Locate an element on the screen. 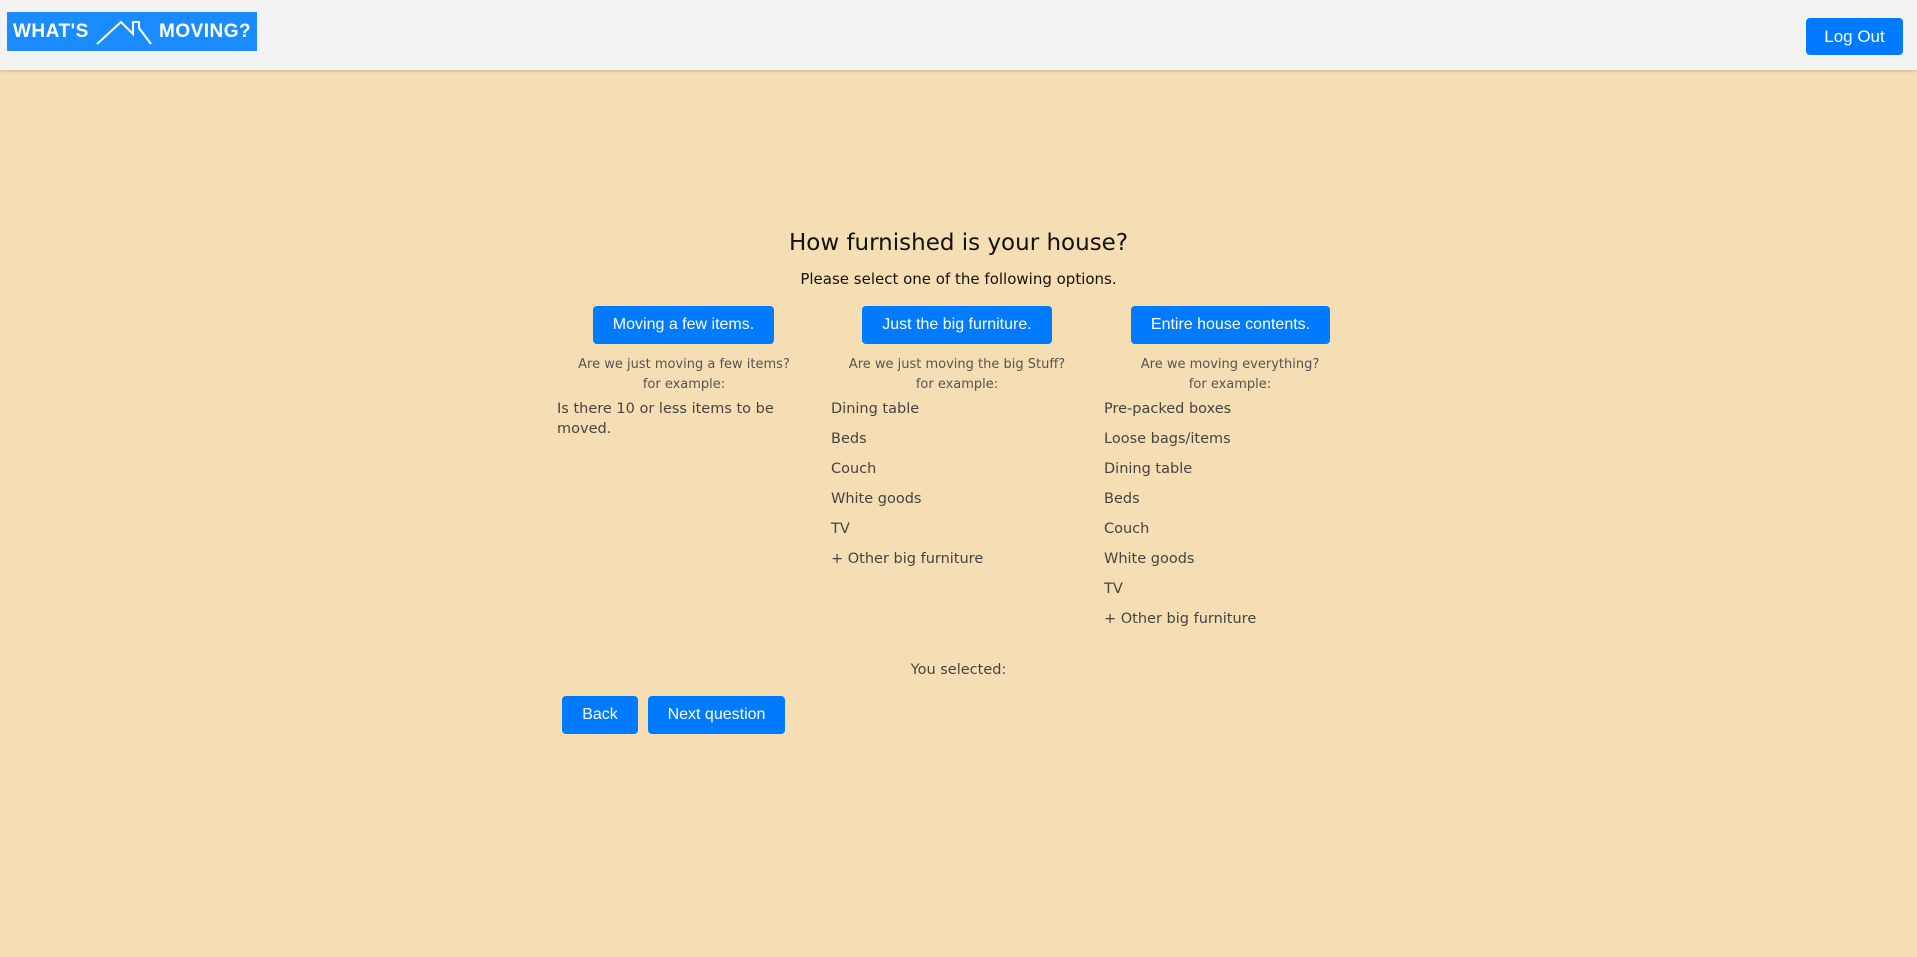 The image size is (1917, 957). logo-text-left: WHAT'S is located at coordinates (51, 31).